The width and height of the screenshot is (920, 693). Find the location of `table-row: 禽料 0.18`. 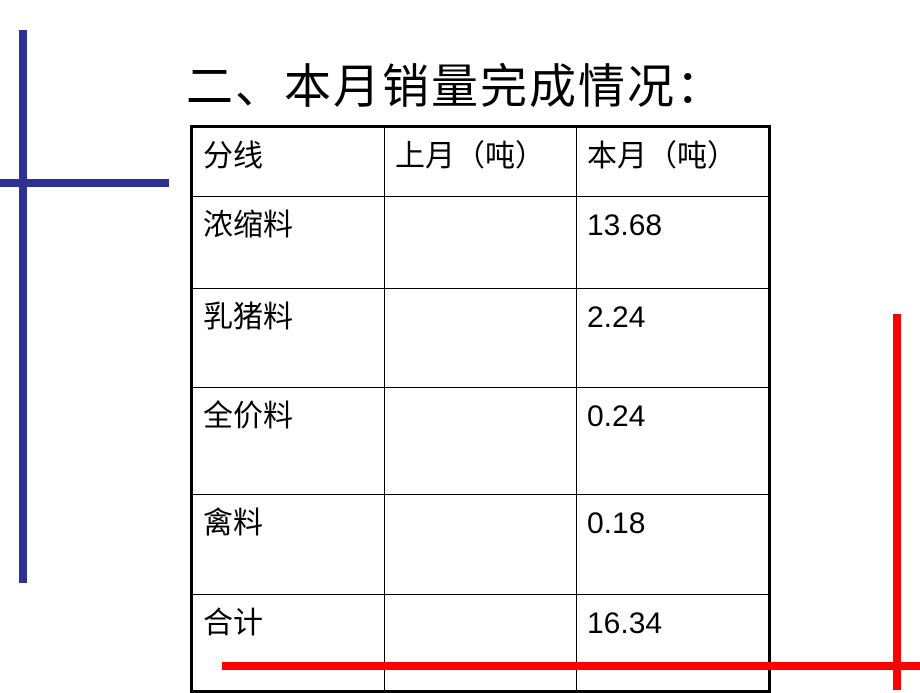

table-row: 禽料 0.18 is located at coordinates (480, 544).